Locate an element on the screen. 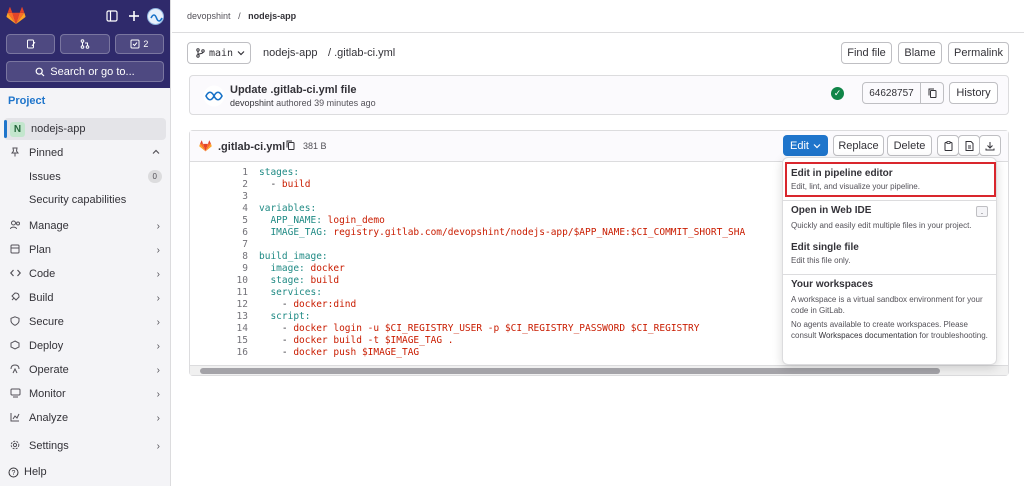 The height and width of the screenshot is (486, 1024). line-number: 6 is located at coordinates (229, 233).